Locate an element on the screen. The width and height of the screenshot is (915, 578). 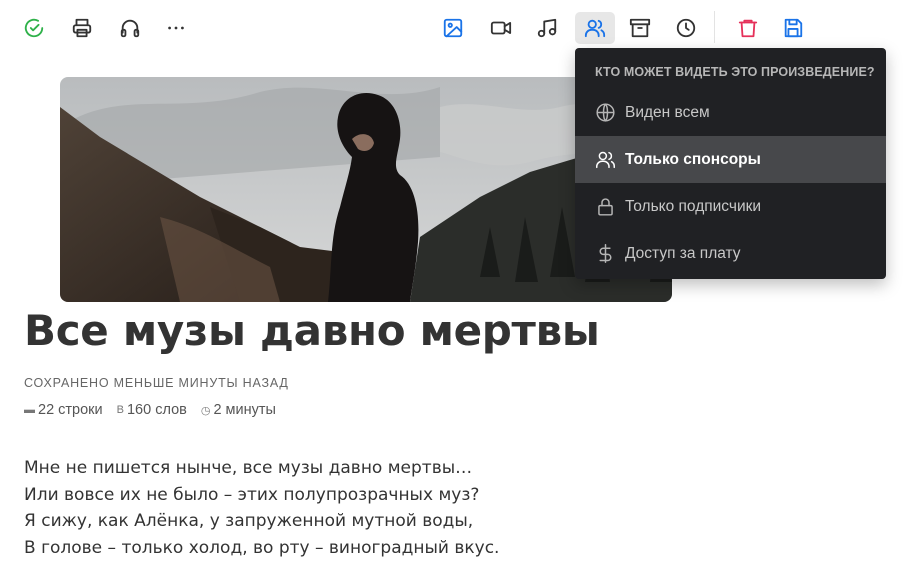
save-icon is located at coordinates (793, 28).